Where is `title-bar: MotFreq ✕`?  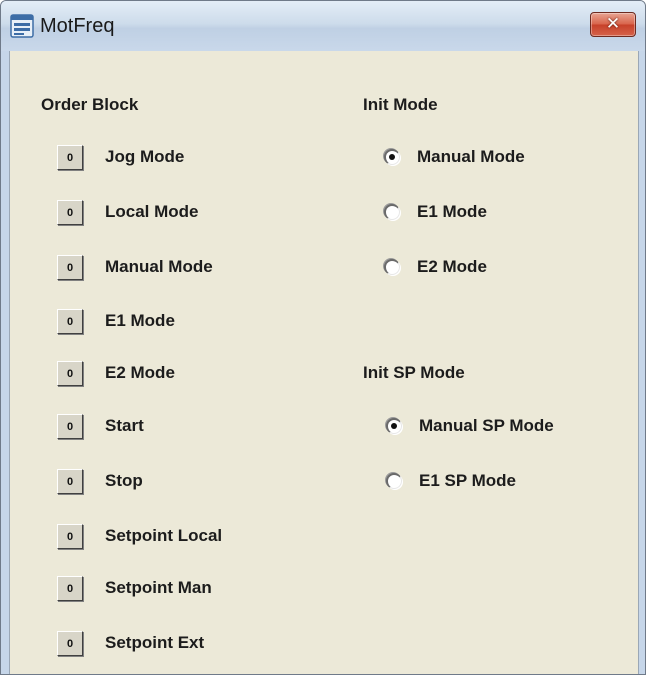
title-bar: MotFreq ✕ is located at coordinates (323, 26).